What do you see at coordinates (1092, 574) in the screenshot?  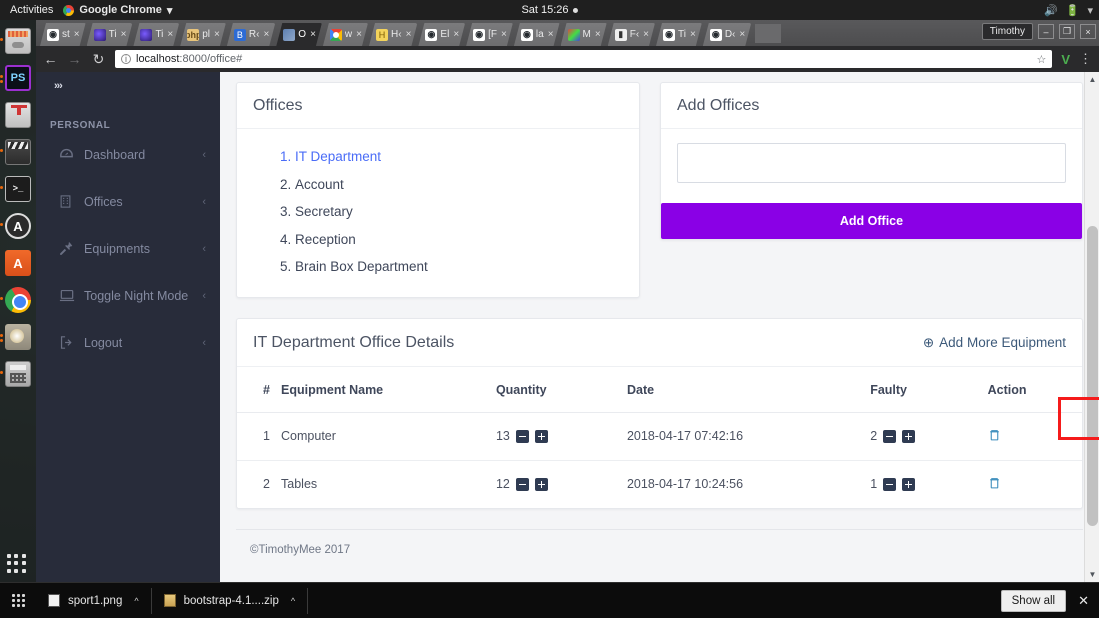 I see `scroll-down-icon: ▼` at bounding box center [1092, 574].